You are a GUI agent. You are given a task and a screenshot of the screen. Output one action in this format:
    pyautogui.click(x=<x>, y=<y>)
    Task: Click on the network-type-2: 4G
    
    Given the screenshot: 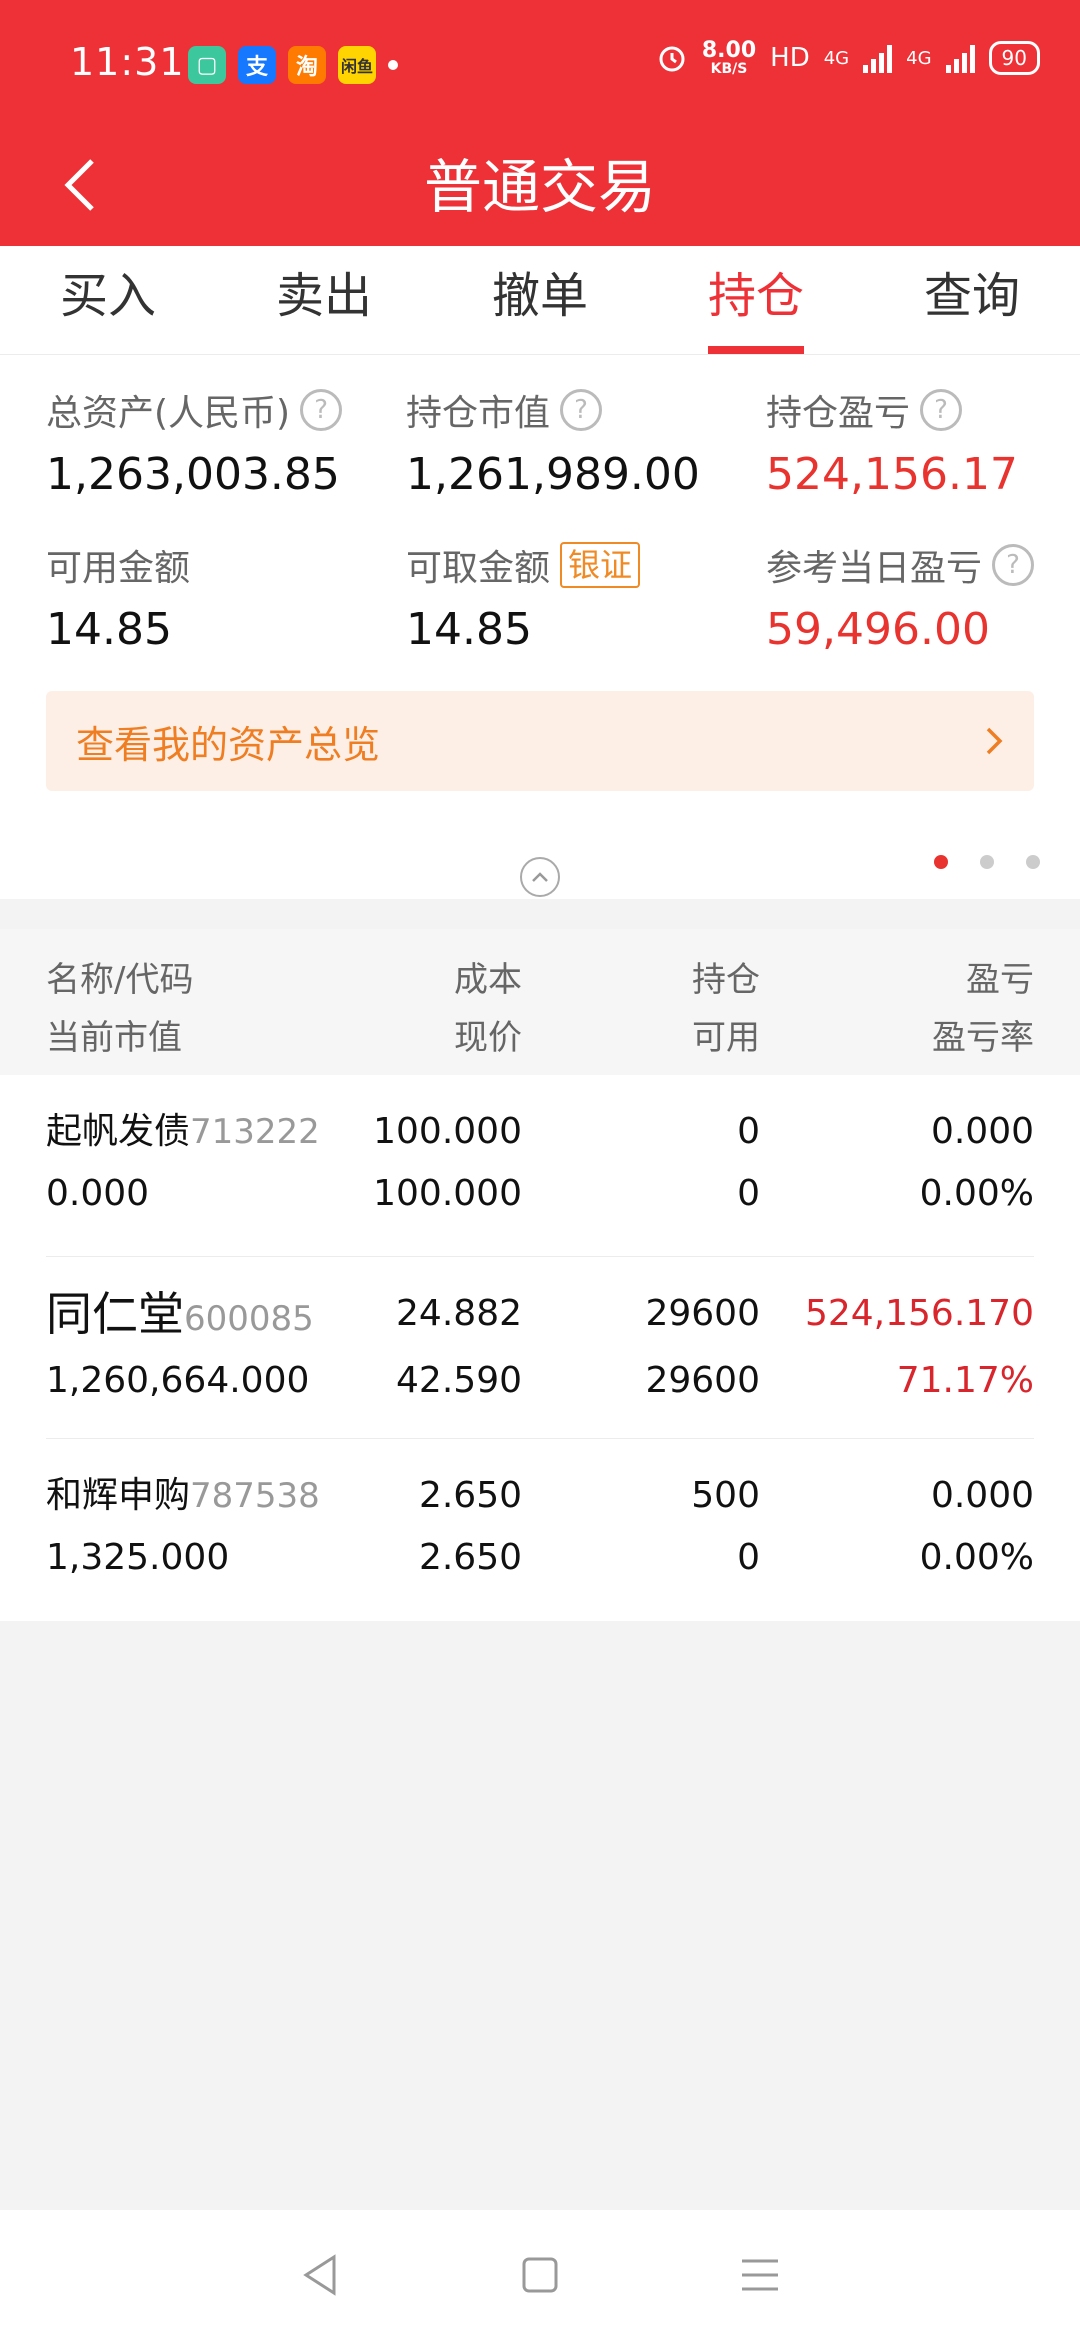 What is the action you would take?
    pyautogui.click(x=919, y=58)
    